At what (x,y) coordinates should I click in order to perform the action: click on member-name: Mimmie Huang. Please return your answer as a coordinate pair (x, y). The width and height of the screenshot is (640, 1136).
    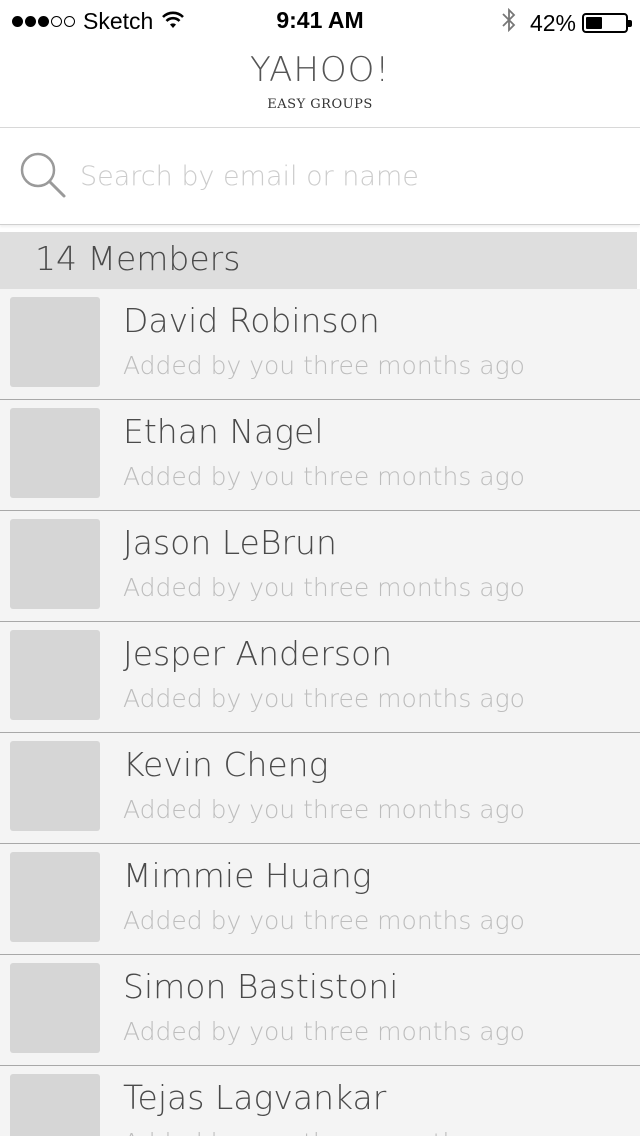
    Looking at the image, I should click on (247, 875).